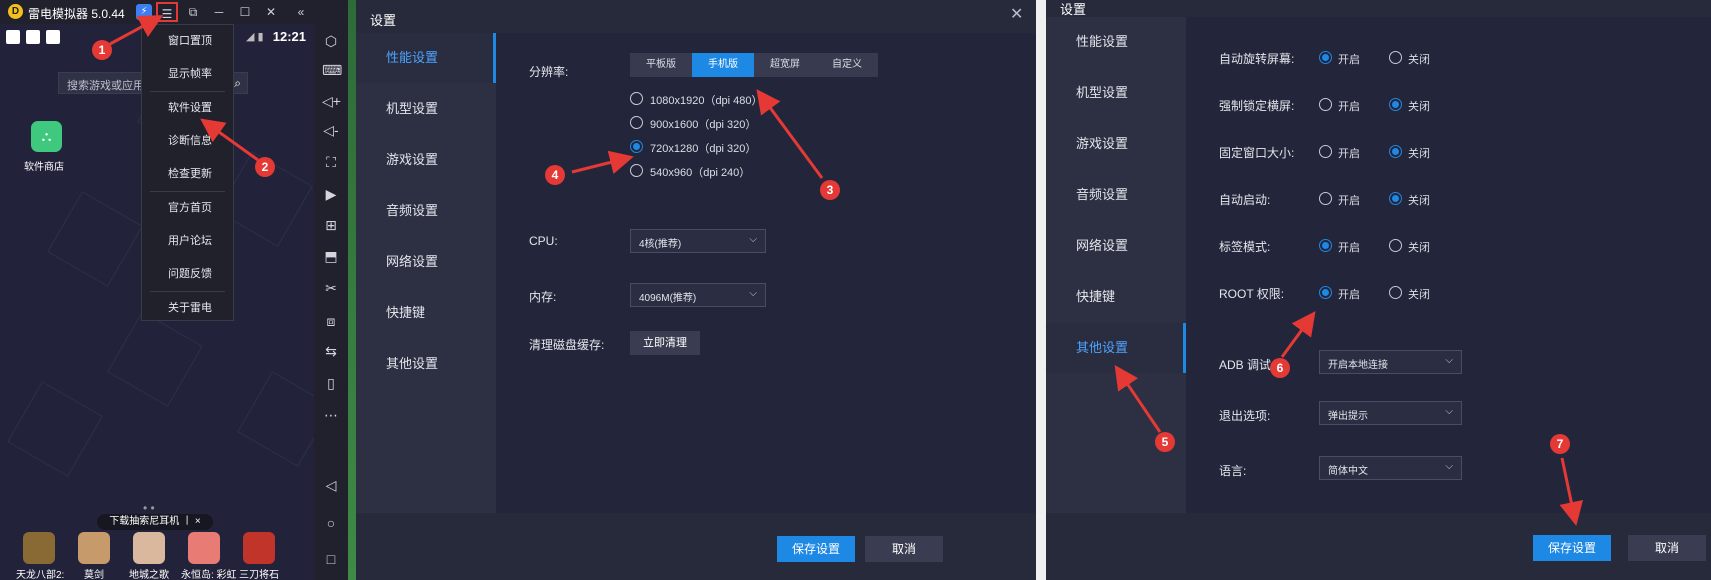  What do you see at coordinates (1165, 442) in the screenshot?
I see `step-marker-5: 5` at bounding box center [1165, 442].